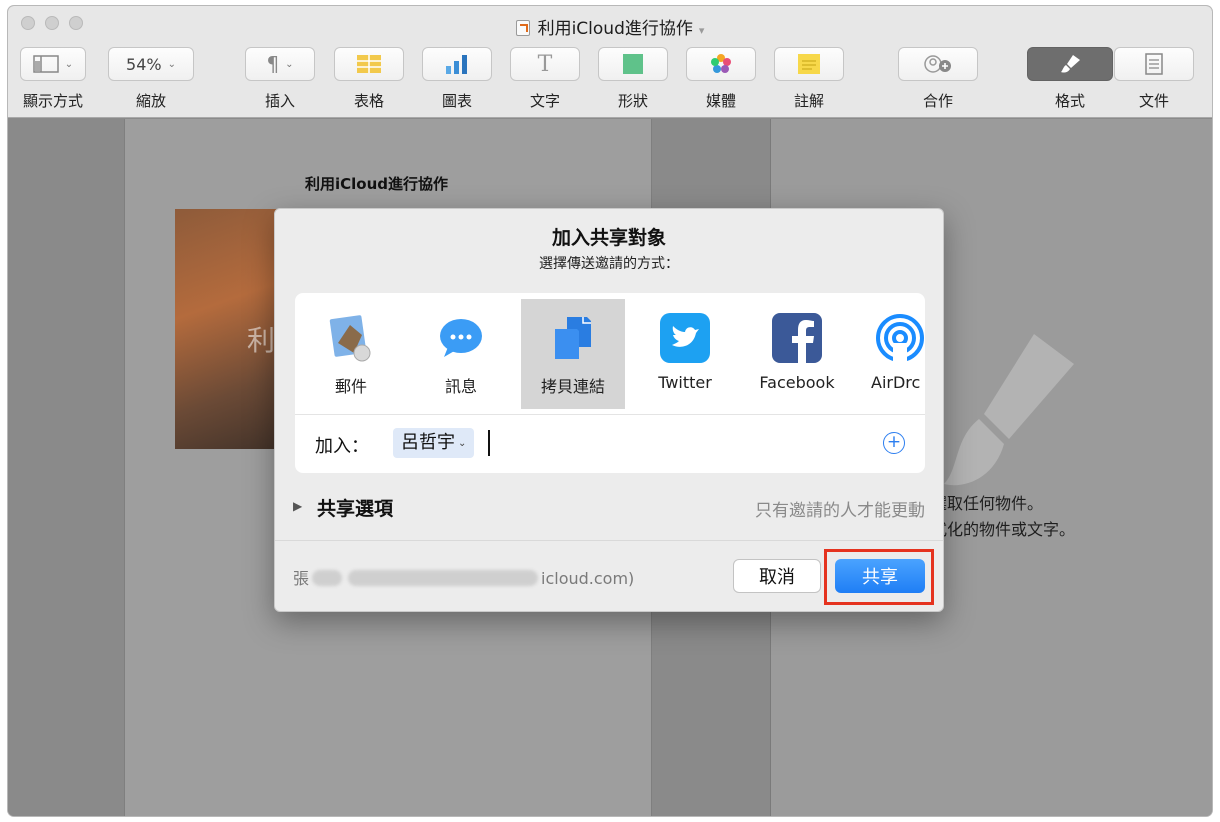  What do you see at coordinates (46, 64) in the screenshot?
I see `sidebar-icon` at bounding box center [46, 64].